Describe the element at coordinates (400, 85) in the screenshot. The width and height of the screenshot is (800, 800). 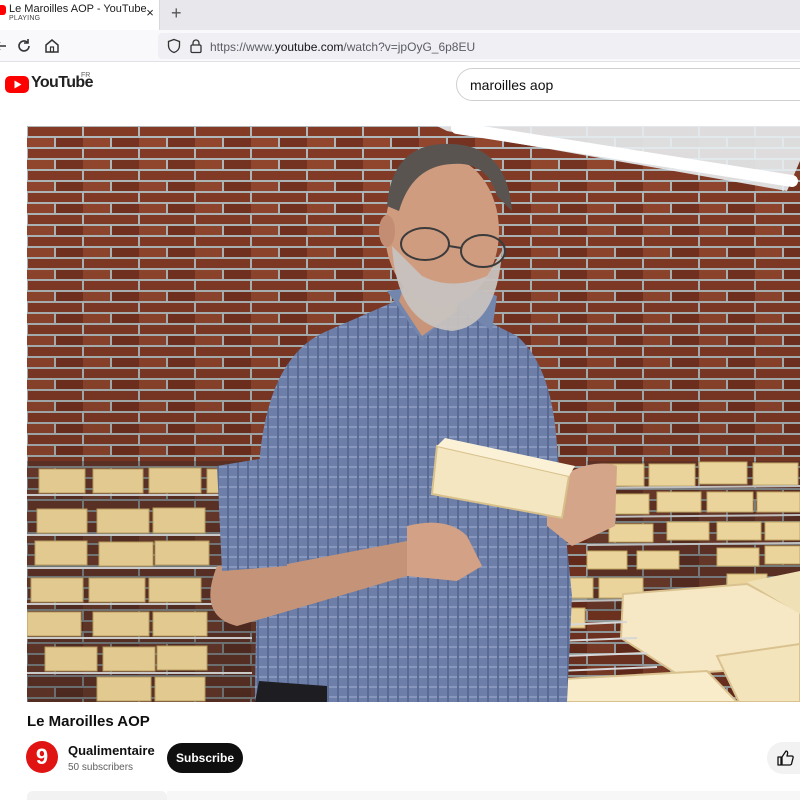
I see `youtube-header: YouTube FR maroilles aop` at that location.